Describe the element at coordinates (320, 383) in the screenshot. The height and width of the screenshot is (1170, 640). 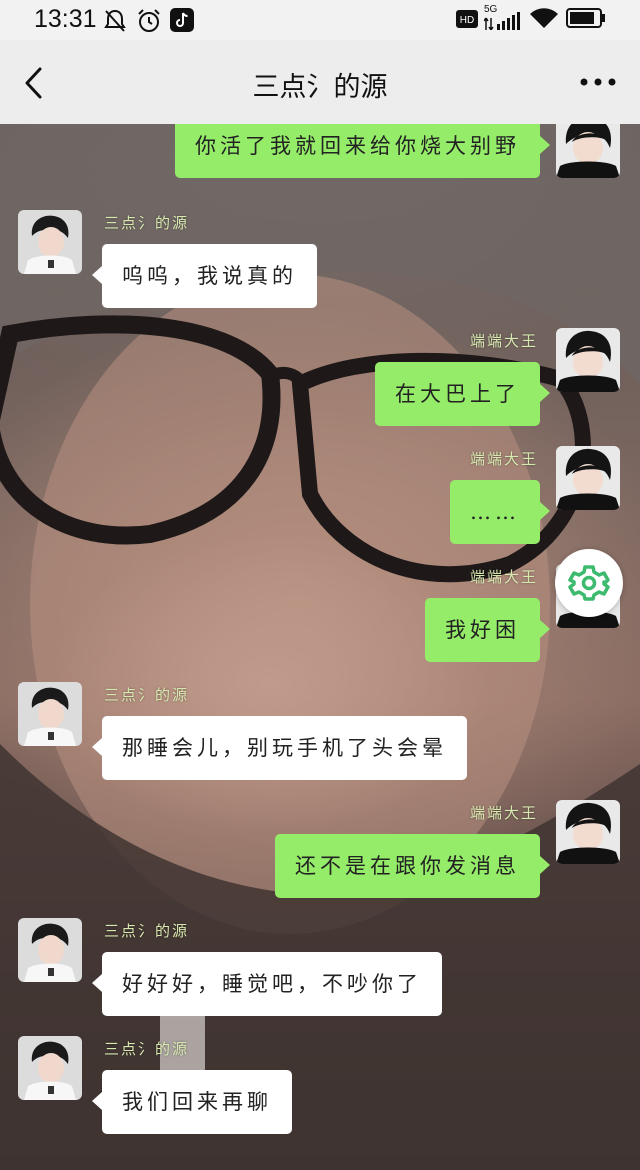
I see `message-row: 端端大王 在大巴上了` at that location.